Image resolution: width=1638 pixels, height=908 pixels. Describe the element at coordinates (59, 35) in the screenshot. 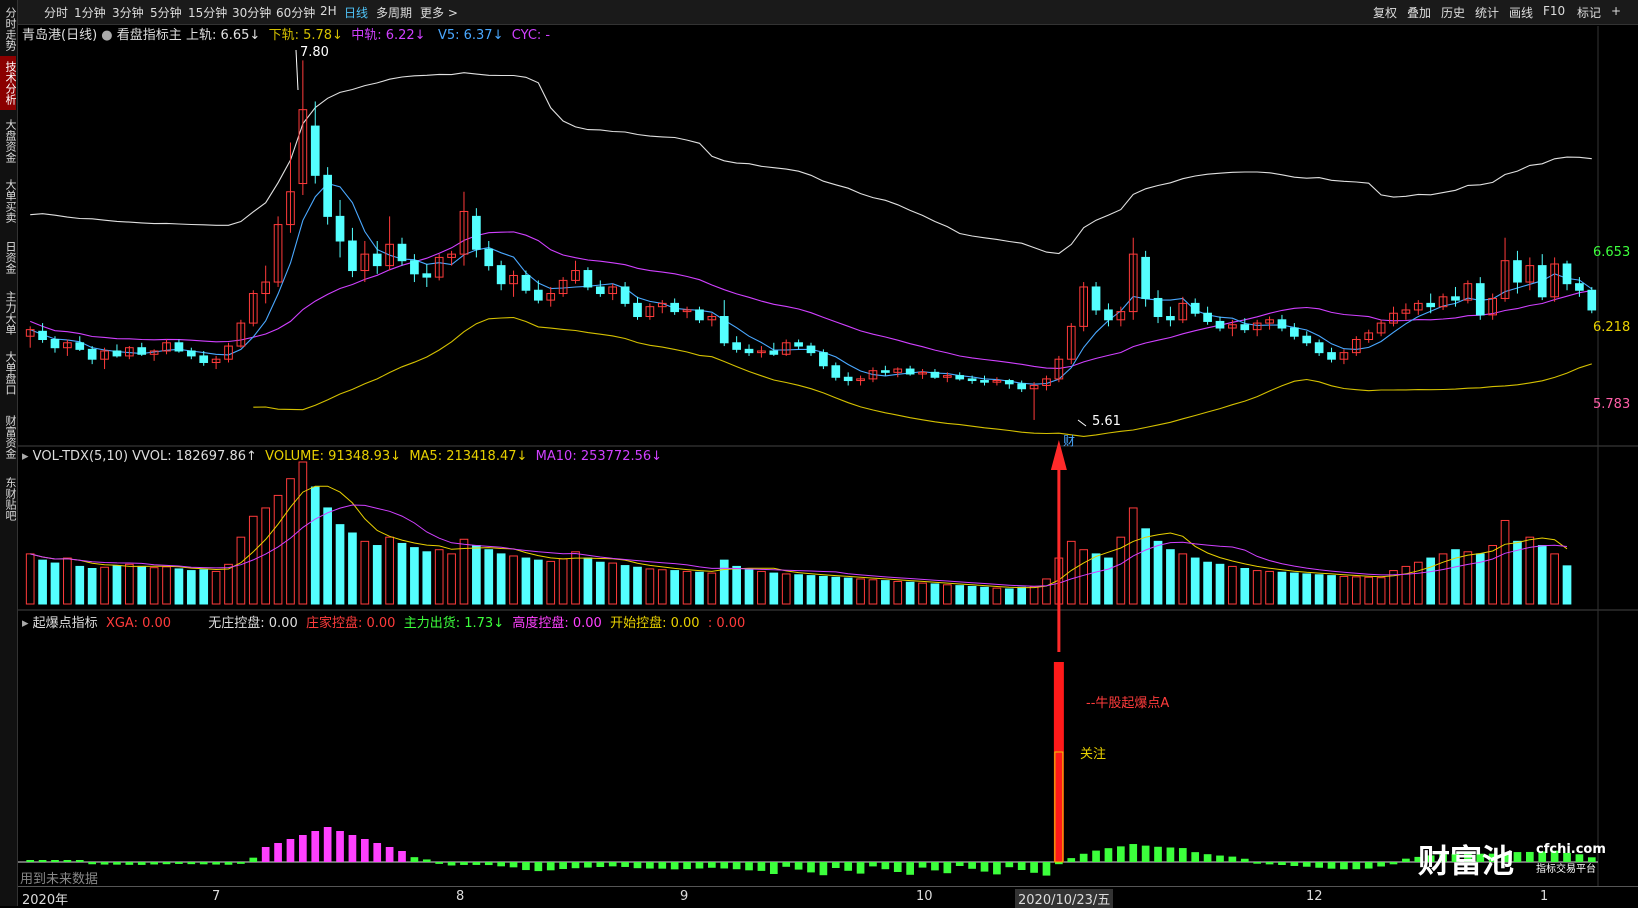

I see `stock-name: 青岛港(日线)` at that location.